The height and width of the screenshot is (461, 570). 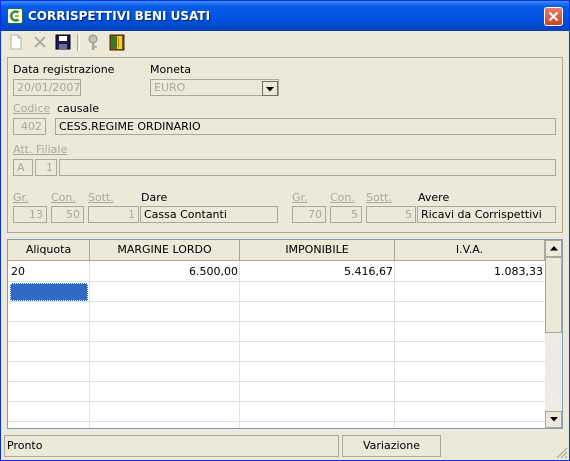 I want to click on avere-gr-label: Gr., so click(x=300, y=197).